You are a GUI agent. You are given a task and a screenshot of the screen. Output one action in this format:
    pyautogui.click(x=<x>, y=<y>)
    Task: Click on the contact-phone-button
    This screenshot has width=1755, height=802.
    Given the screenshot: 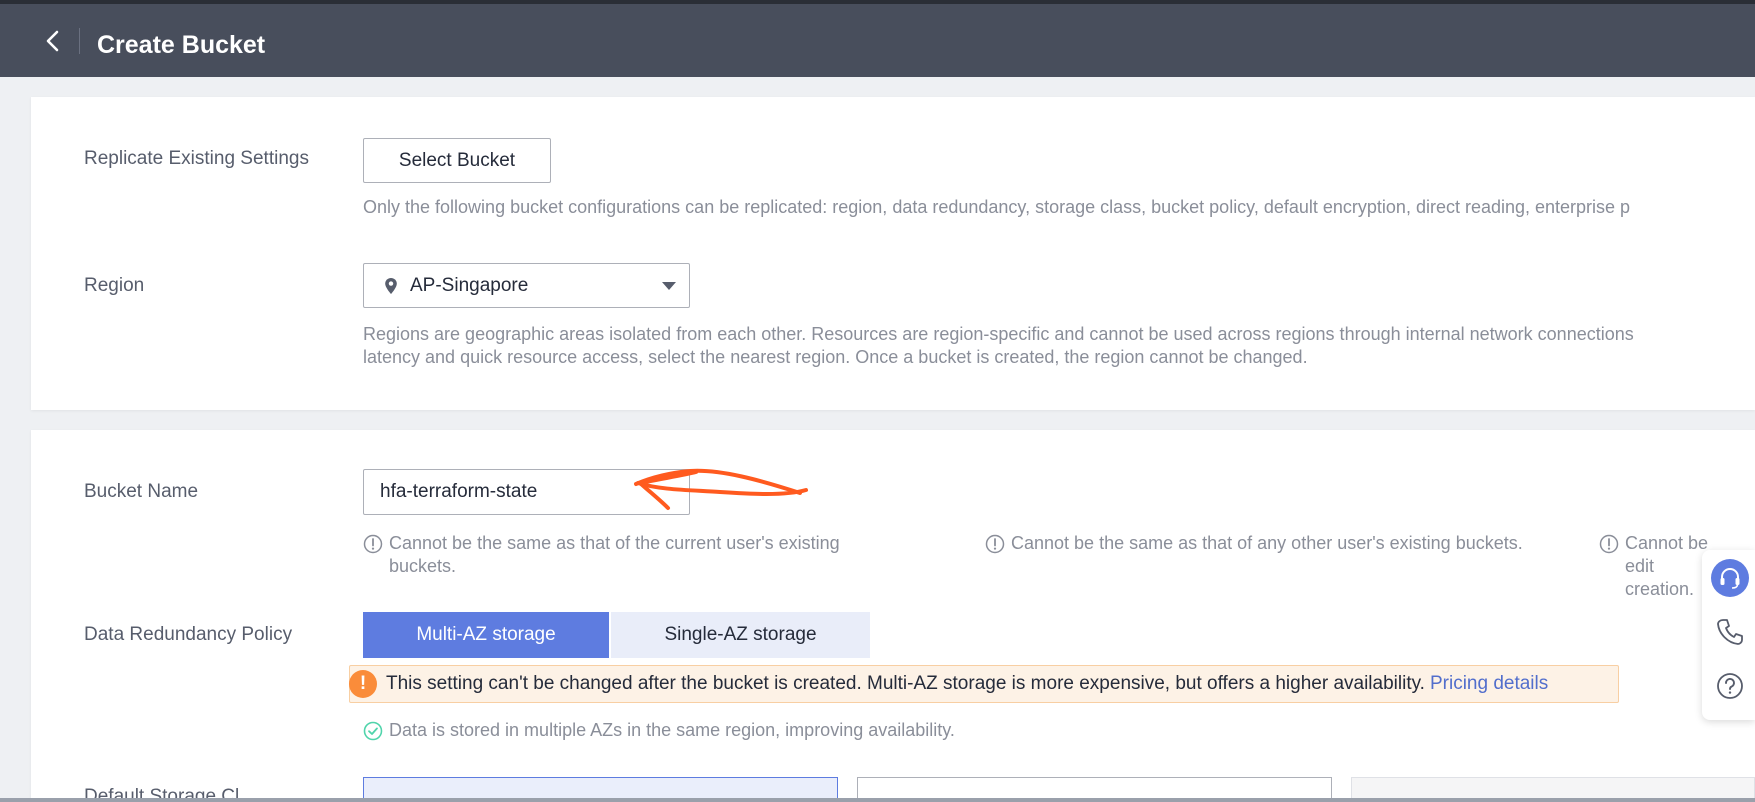 What is the action you would take?
    pyautogui.click(x=1730, y=632)
    